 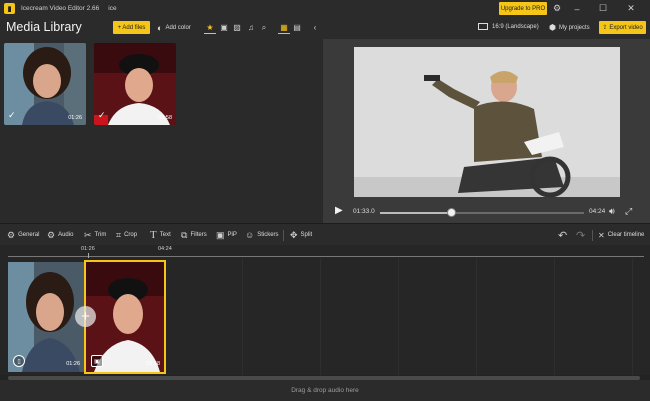 What do you see at coordinates (75, 118) in the screenshot?
I see `media-duration: 01:26` at bounding box center [75, 118].